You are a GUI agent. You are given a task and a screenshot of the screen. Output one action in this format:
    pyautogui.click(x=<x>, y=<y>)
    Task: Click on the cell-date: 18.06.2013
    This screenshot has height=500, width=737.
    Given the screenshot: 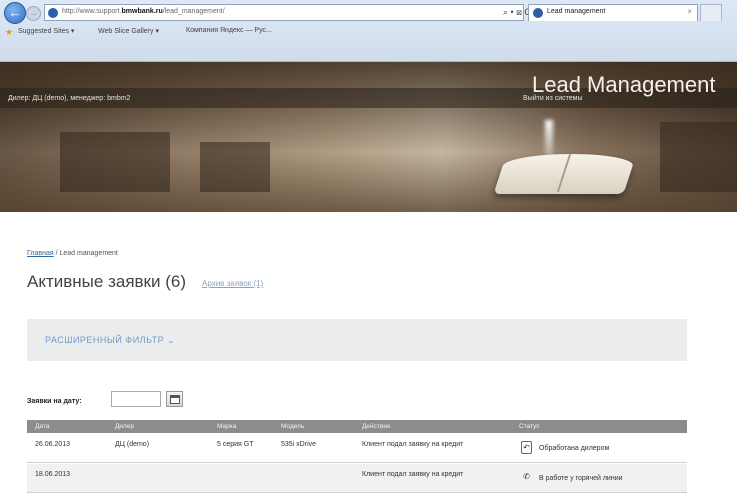 What is the action you would take?
    pyautogui.click(x=53, y=474)
    